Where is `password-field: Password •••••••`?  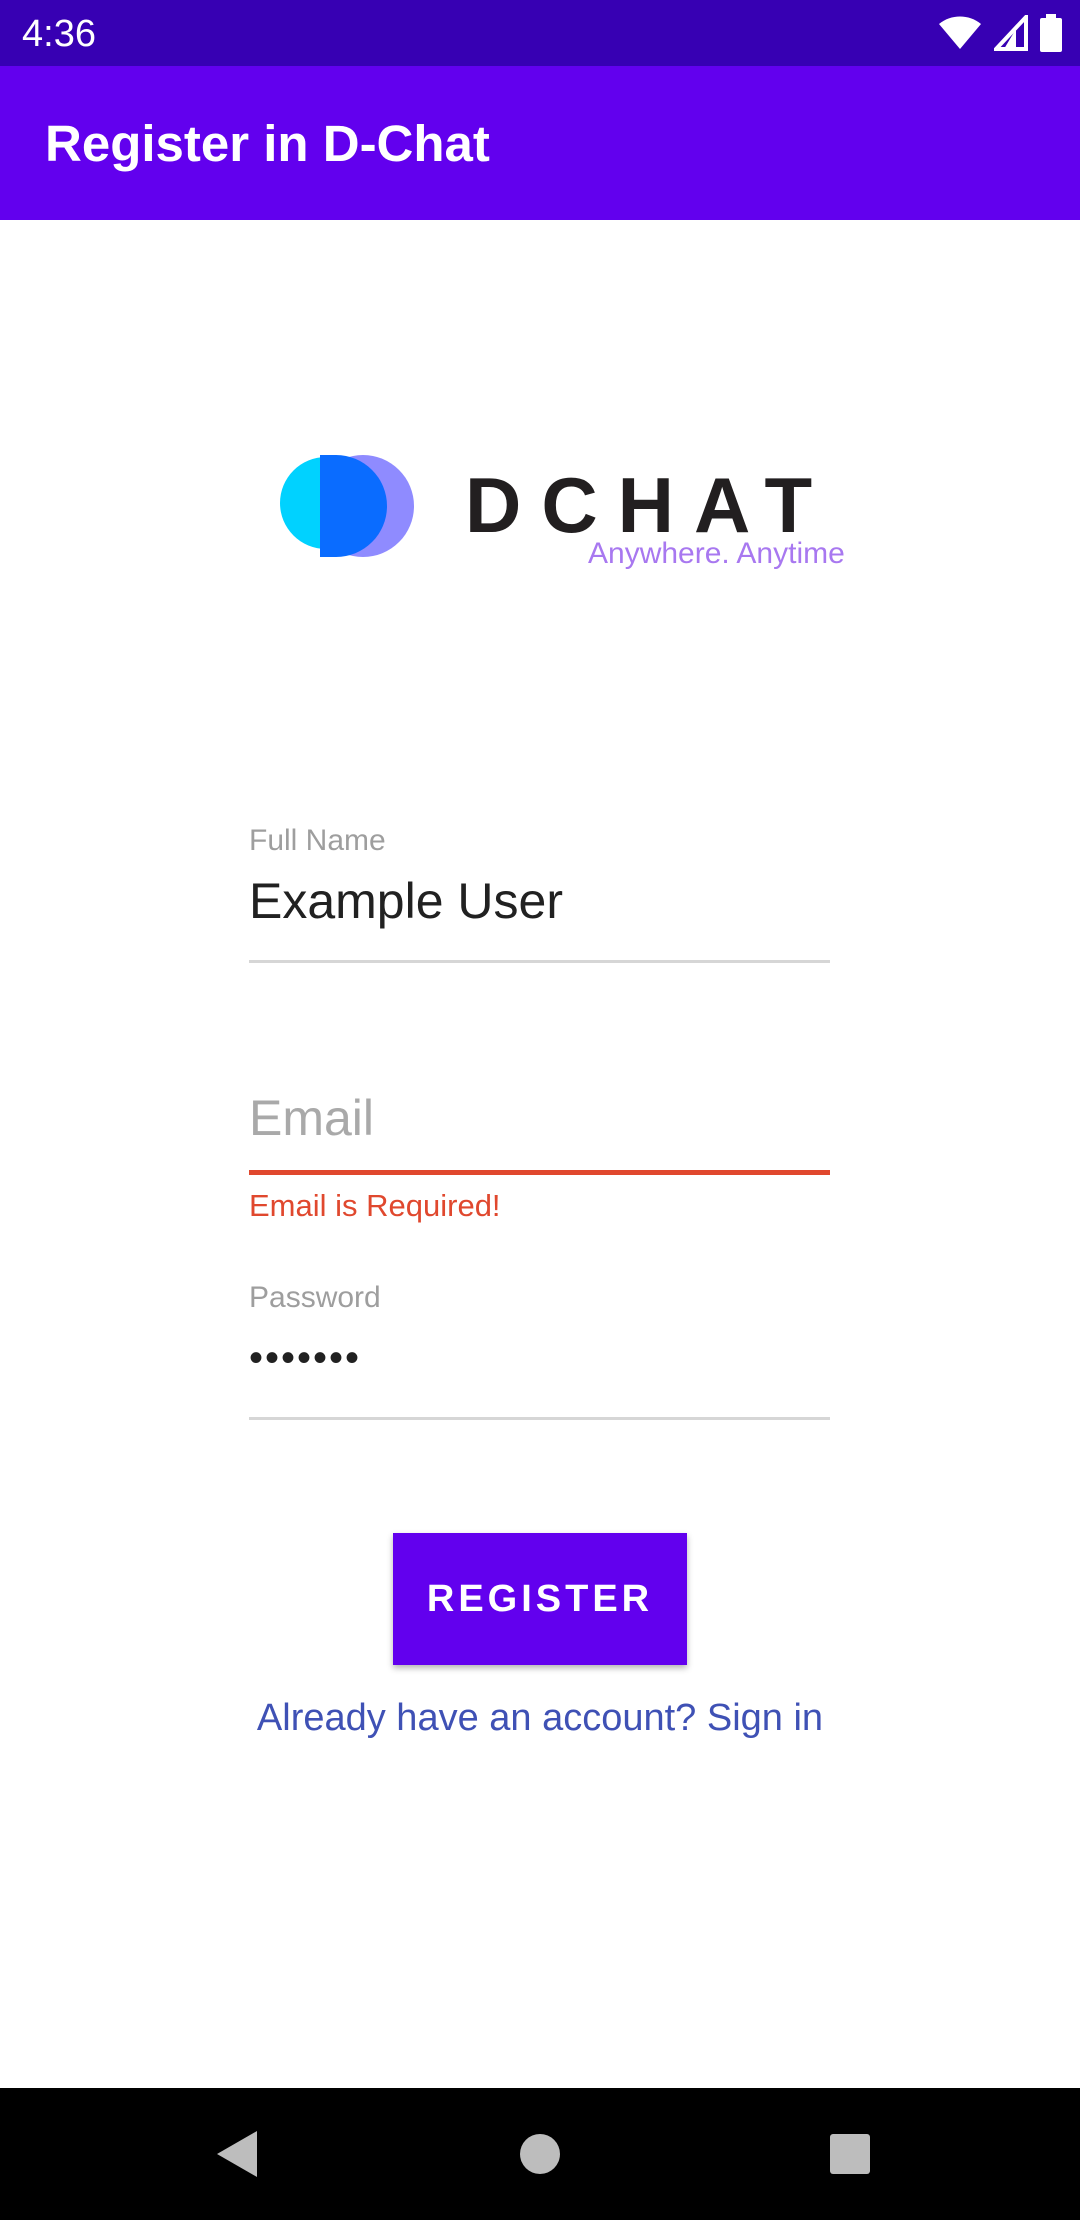 password-field: Password ••••••• is located at coordinates (539, 1347).